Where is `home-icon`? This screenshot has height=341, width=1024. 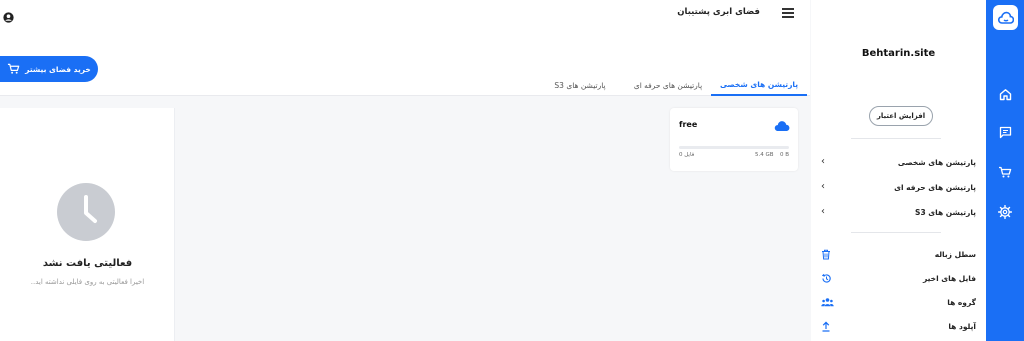 home-icon is located at coordinates (1005, 94).